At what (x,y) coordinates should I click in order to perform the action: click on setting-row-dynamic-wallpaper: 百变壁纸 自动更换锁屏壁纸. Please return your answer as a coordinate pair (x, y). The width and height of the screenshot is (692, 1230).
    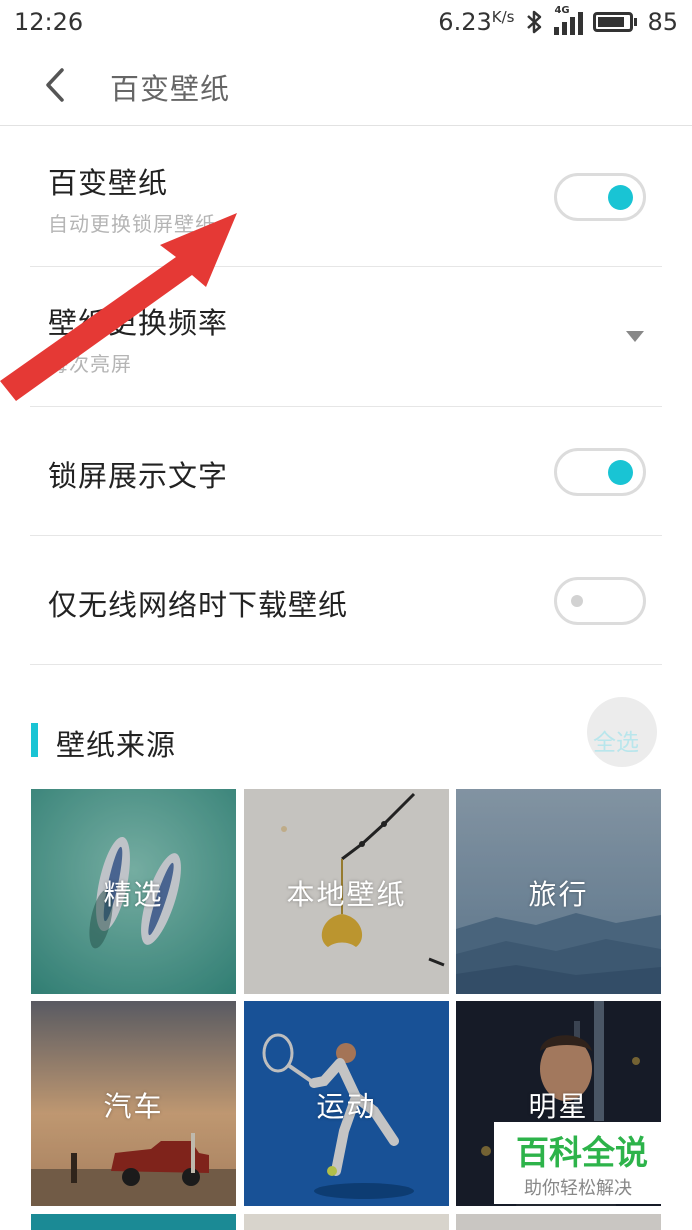
    Looking at the image, I should click on (346, 197).